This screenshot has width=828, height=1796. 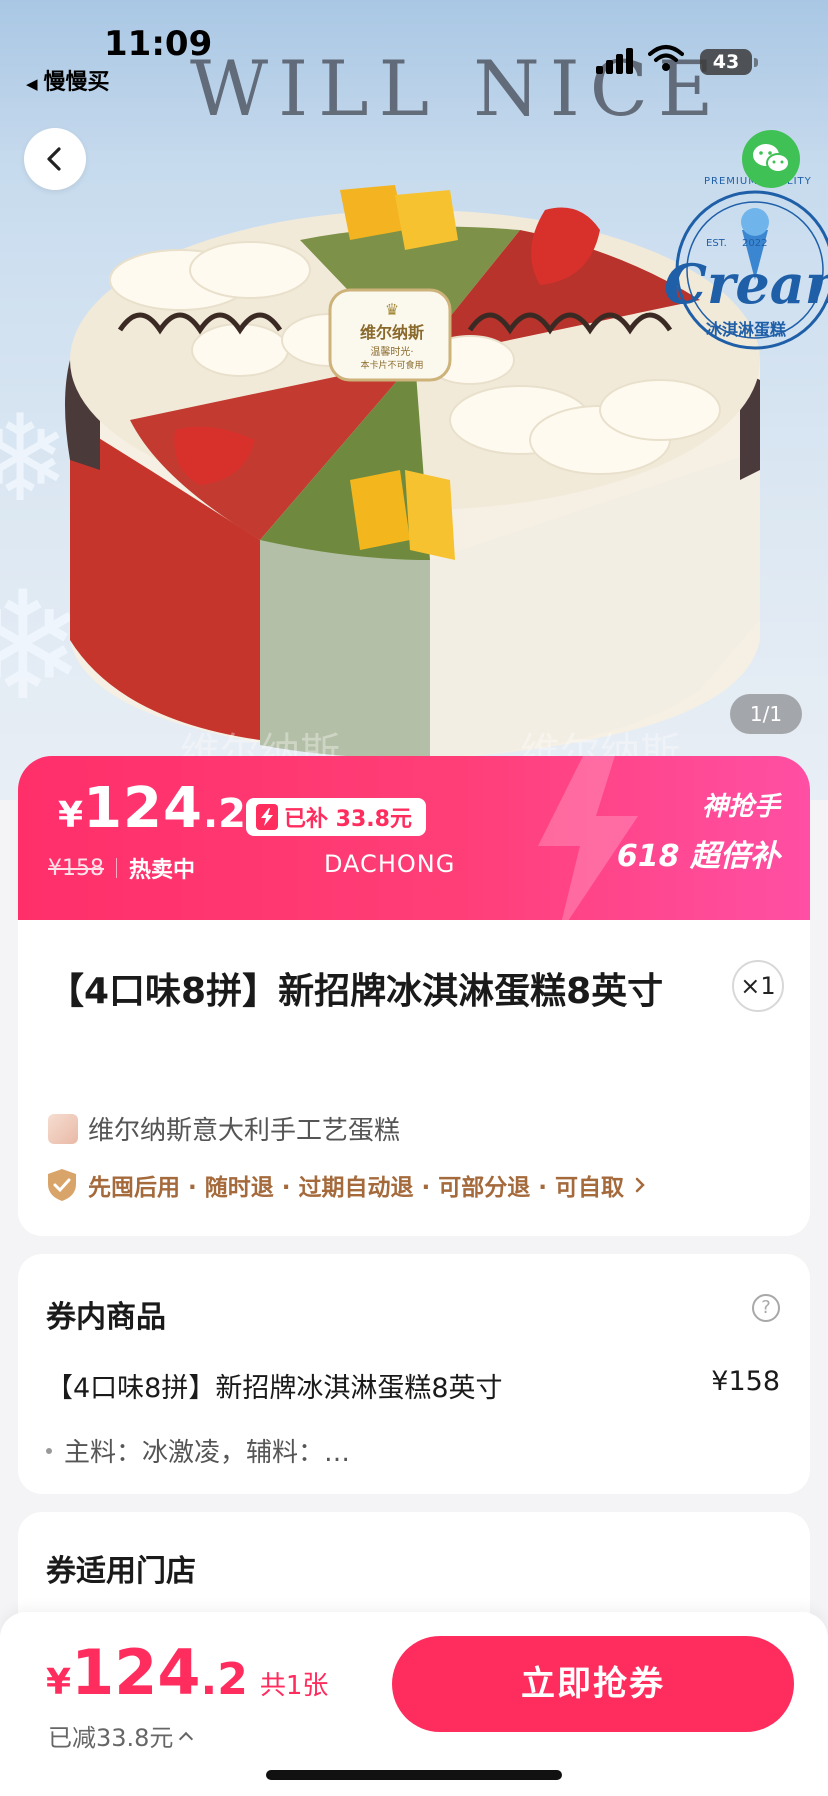 I want to click on store-link: 维尔纳斯意大利手工艺蛋糕, so click(x=224, y=1128).